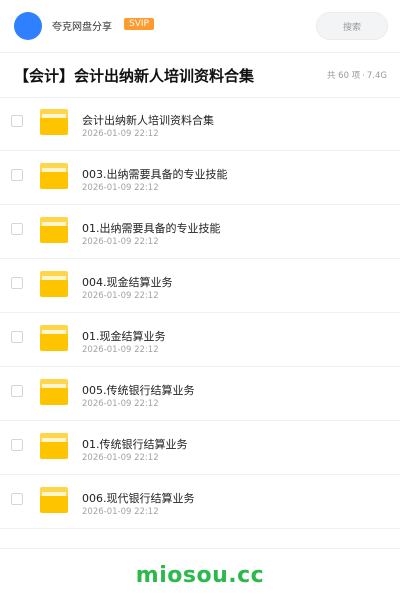 The width and height of the screenshot is (400, 600). I want to click on username: 夸克网盘分享, so click(82, 27).